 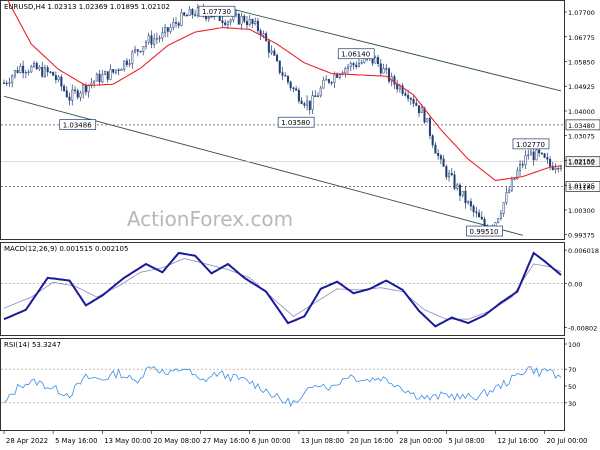 What do you see at coordinates (66, 249) in the screenshot?
I see `macd-pane-header: MACD(12,26,9) 0.001515 0.002105` at bounding box center [66, 249].